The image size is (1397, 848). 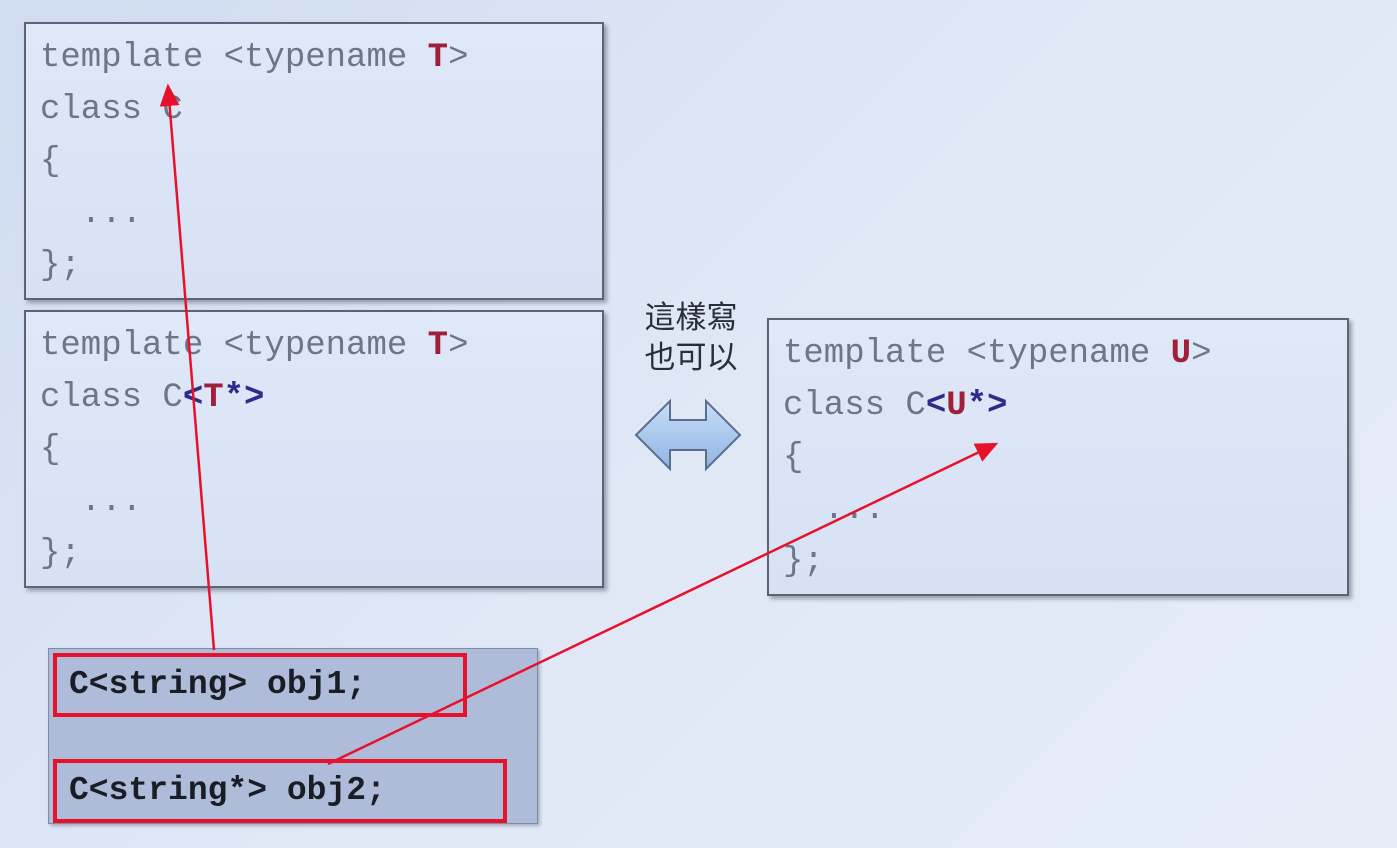 I want to click on class-specialization-line: class C<T*>, so click(x=152, y=398).